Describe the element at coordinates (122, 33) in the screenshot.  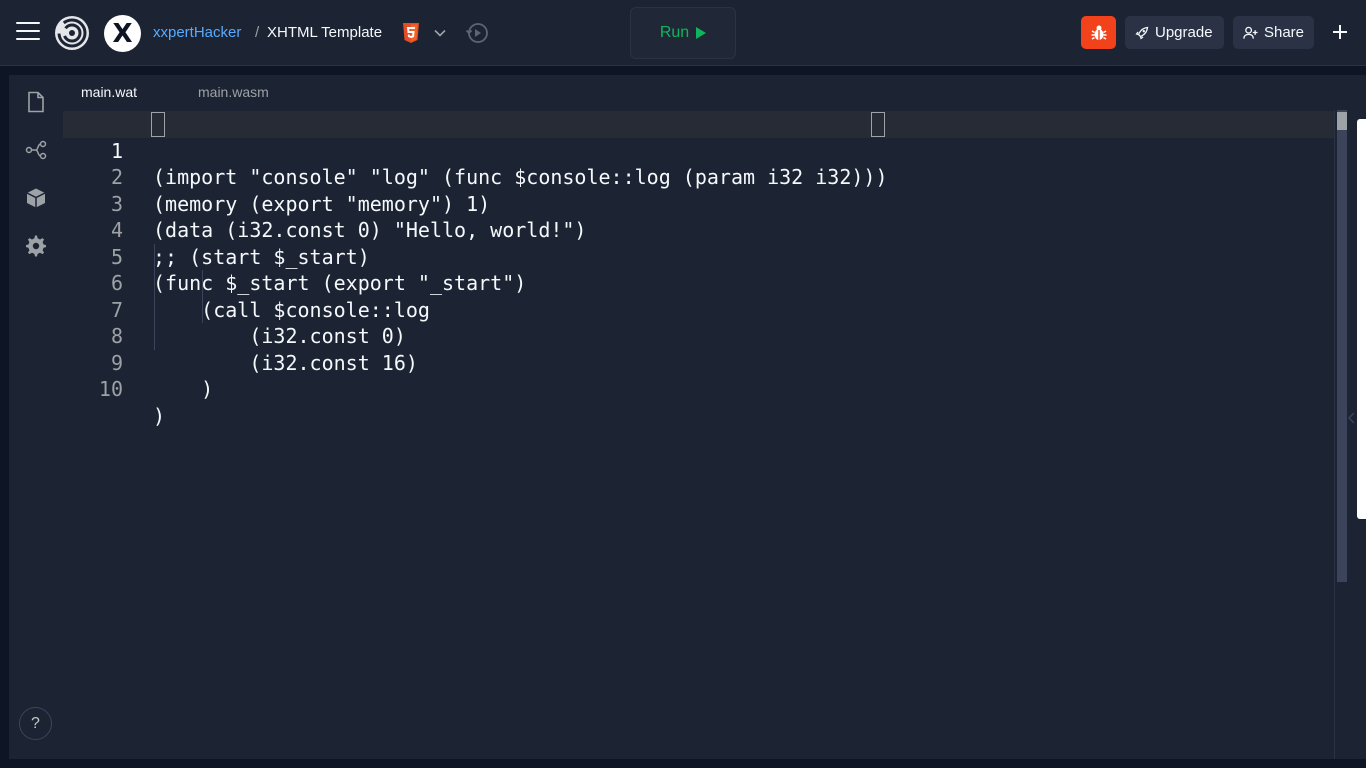
I see `avatar: X` at that location.